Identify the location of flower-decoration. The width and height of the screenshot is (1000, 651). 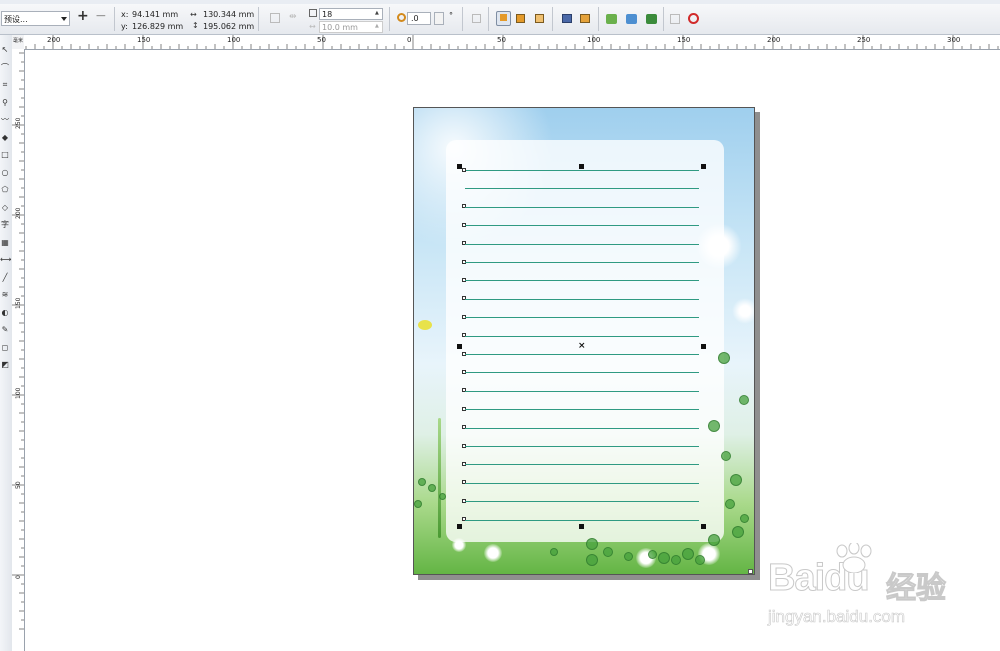
(425, 325).